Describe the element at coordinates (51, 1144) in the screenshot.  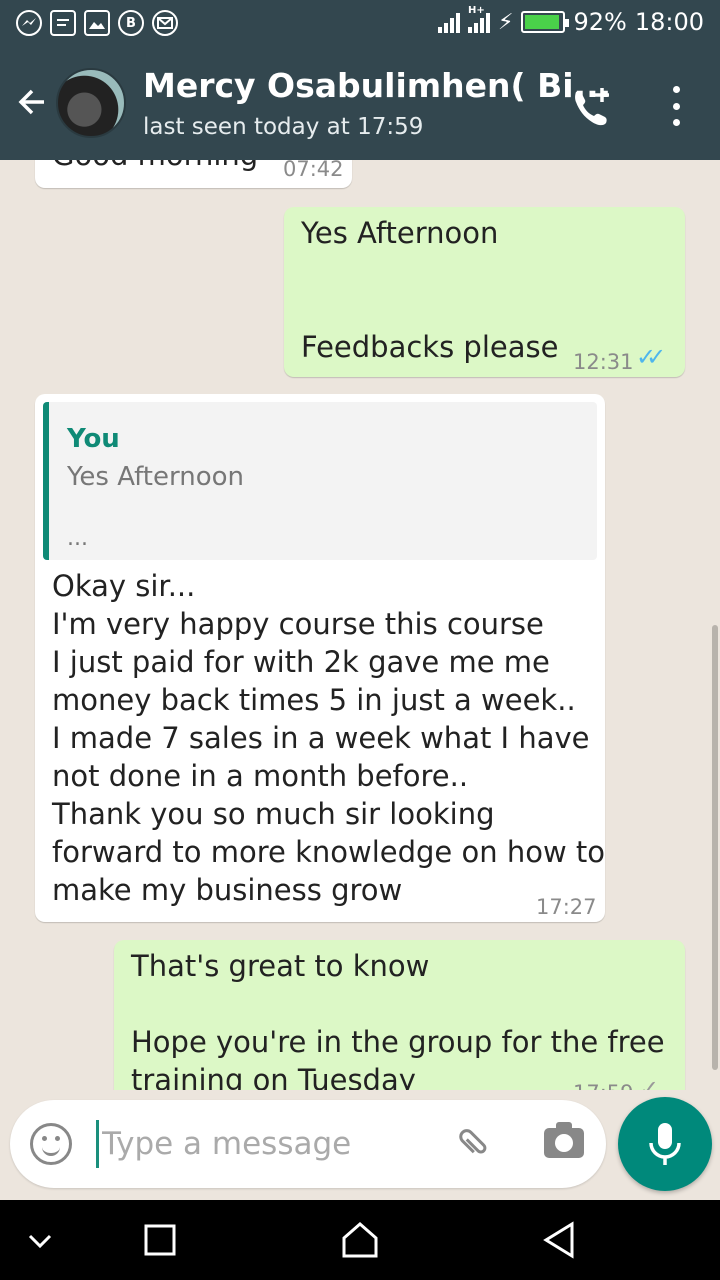
I see `emoji-icon` at that location.